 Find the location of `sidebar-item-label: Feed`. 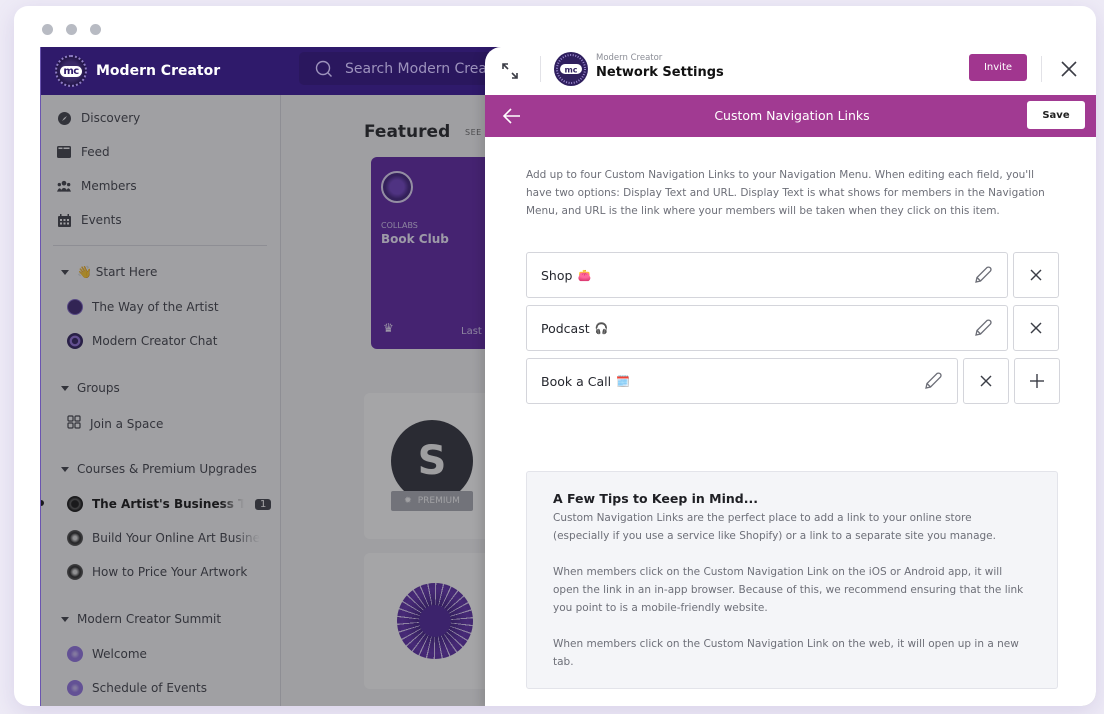

sidebar-item-label: Feed is located at coordinates (95, 152).